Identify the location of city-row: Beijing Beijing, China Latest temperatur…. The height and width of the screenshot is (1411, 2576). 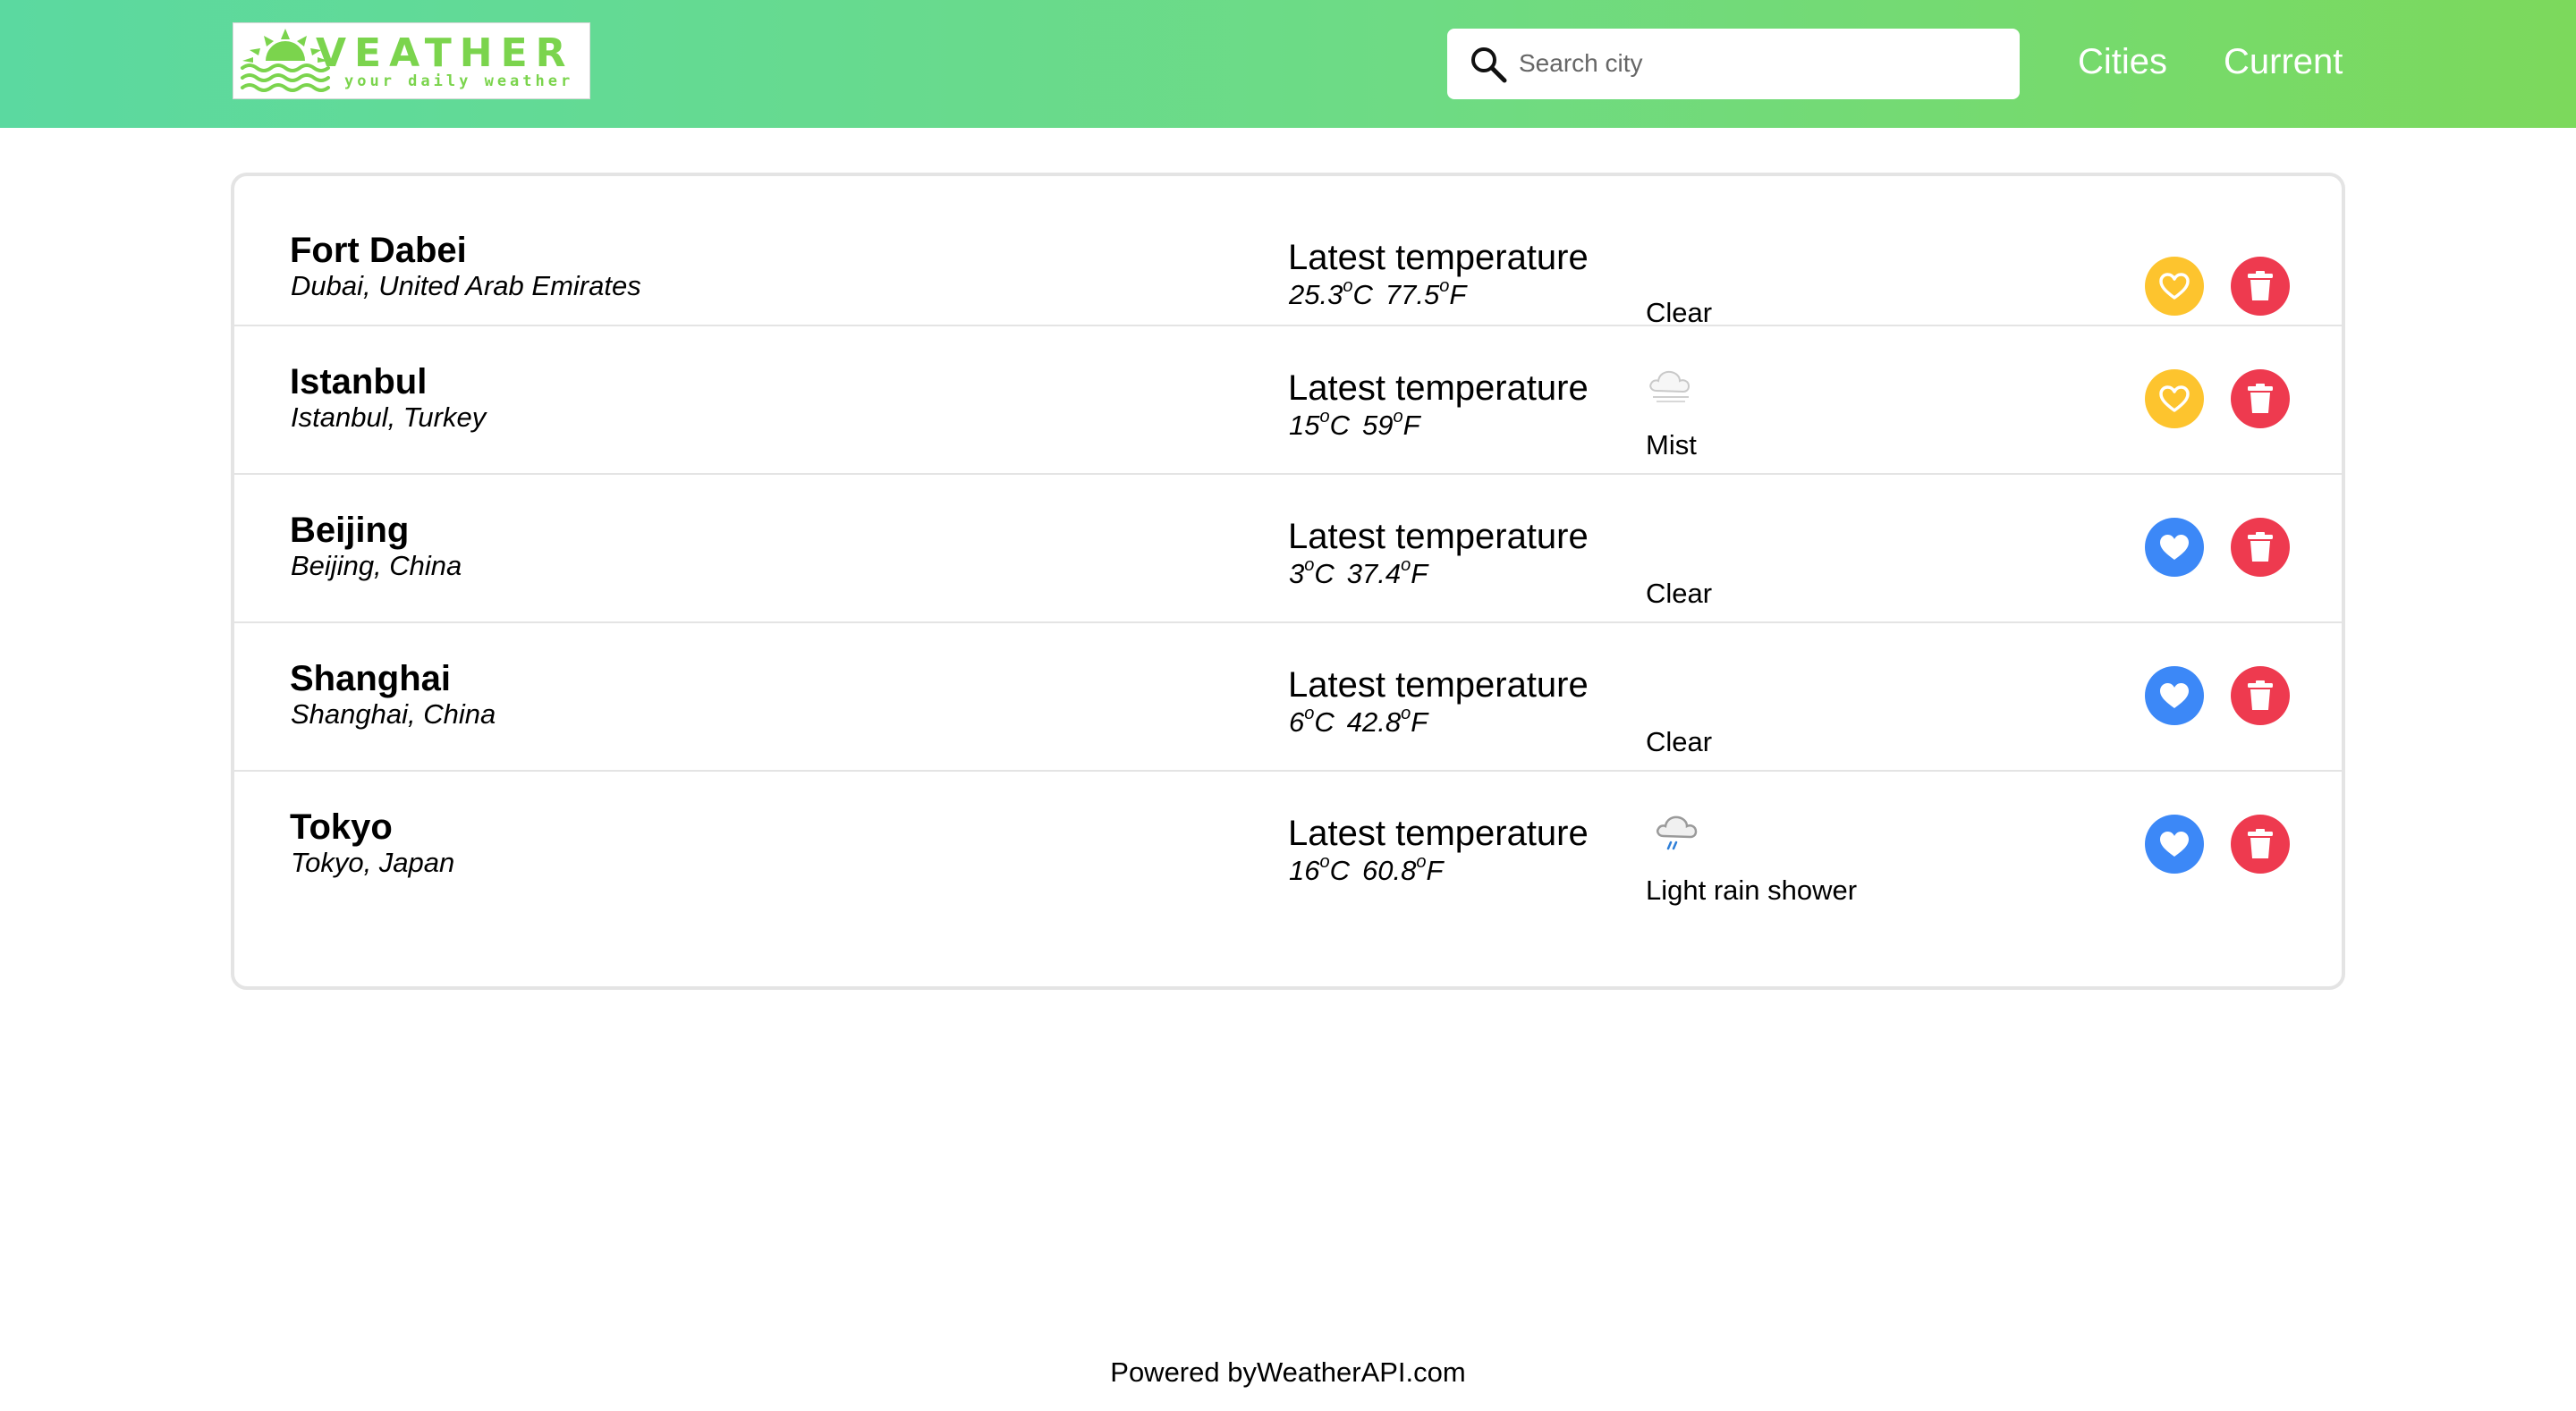
(1288, 548).